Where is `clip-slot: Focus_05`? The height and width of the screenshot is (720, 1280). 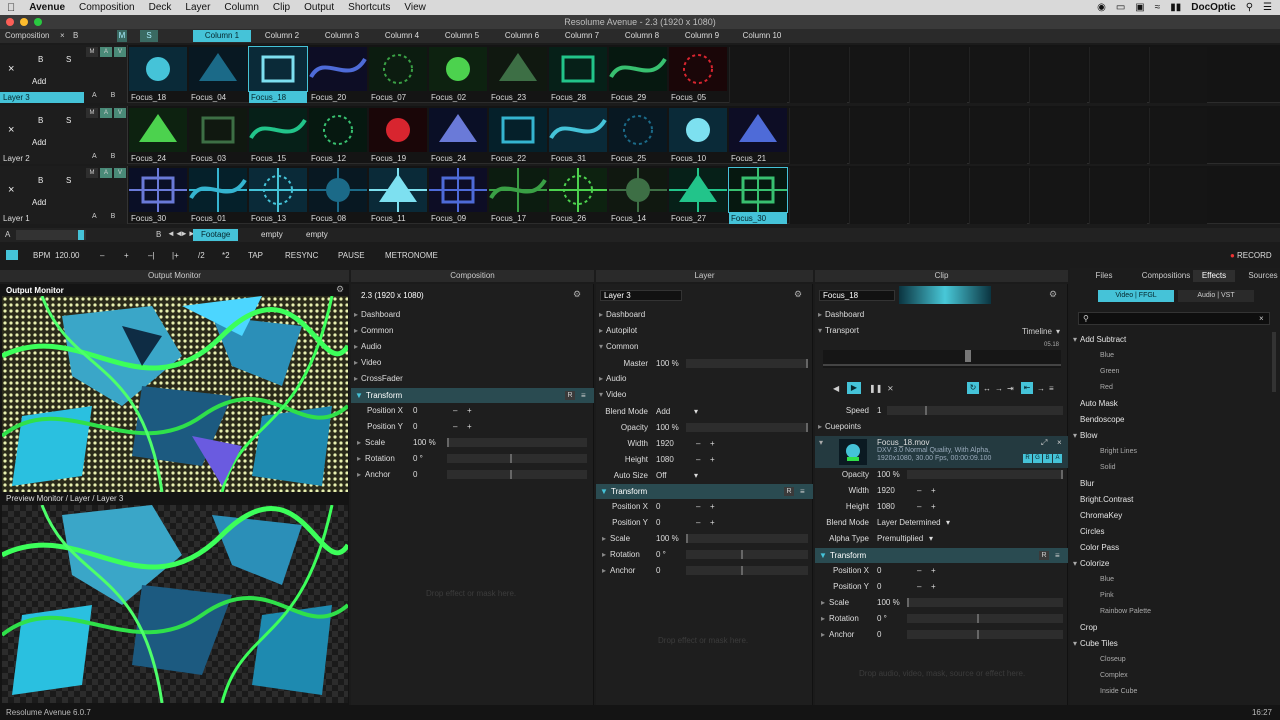 clip-slot: Focus_05 is located at coordinates (698, 75).